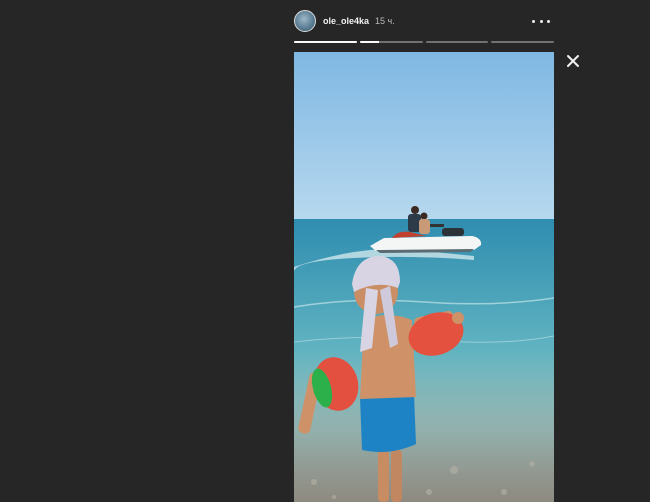  What do you see at coordinates (541, 21) in the screenshot?
I see `more-options-icon` at bounding box center [541, 21].